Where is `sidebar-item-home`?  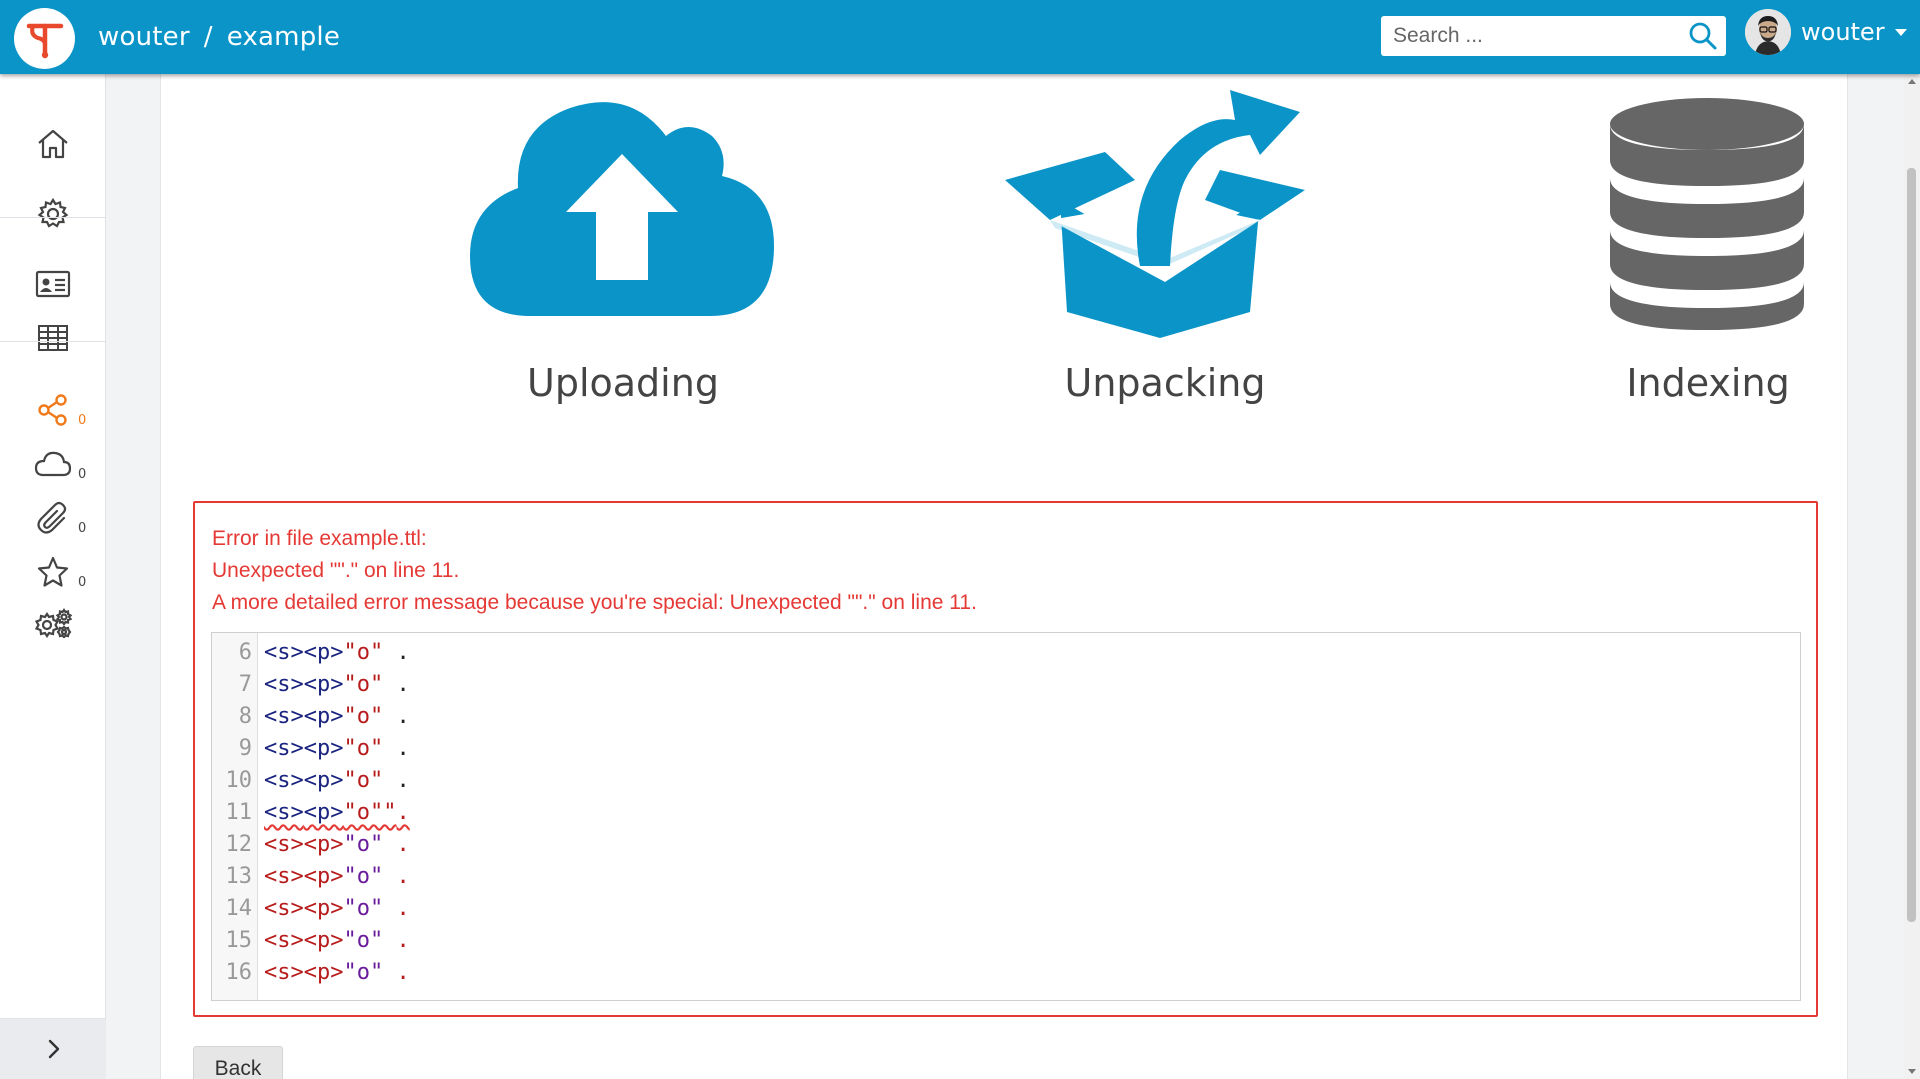
sidebar-item-home is located at coordinates (53, 144).